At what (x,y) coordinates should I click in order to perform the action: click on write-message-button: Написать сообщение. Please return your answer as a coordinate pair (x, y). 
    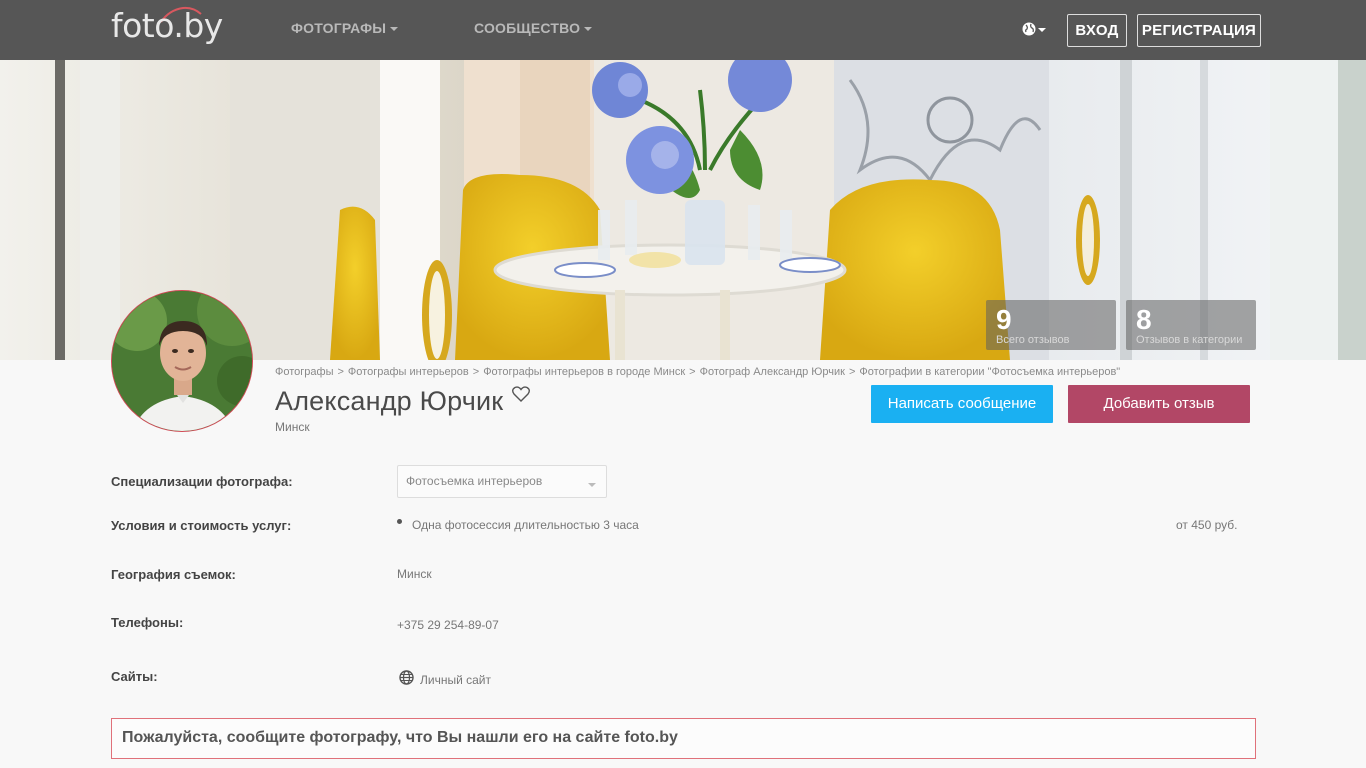
    Looking at the image, I should click on (962, 404).